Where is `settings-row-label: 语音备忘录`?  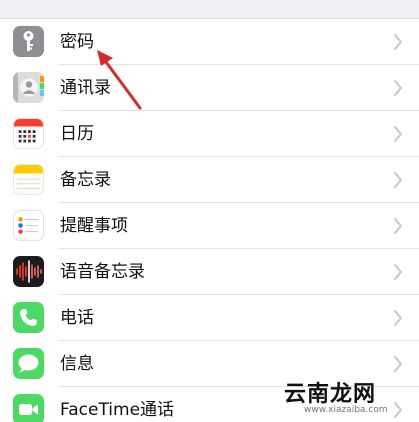
settings-row-label: 语音备忘录 is located at coordinates (102, 272).